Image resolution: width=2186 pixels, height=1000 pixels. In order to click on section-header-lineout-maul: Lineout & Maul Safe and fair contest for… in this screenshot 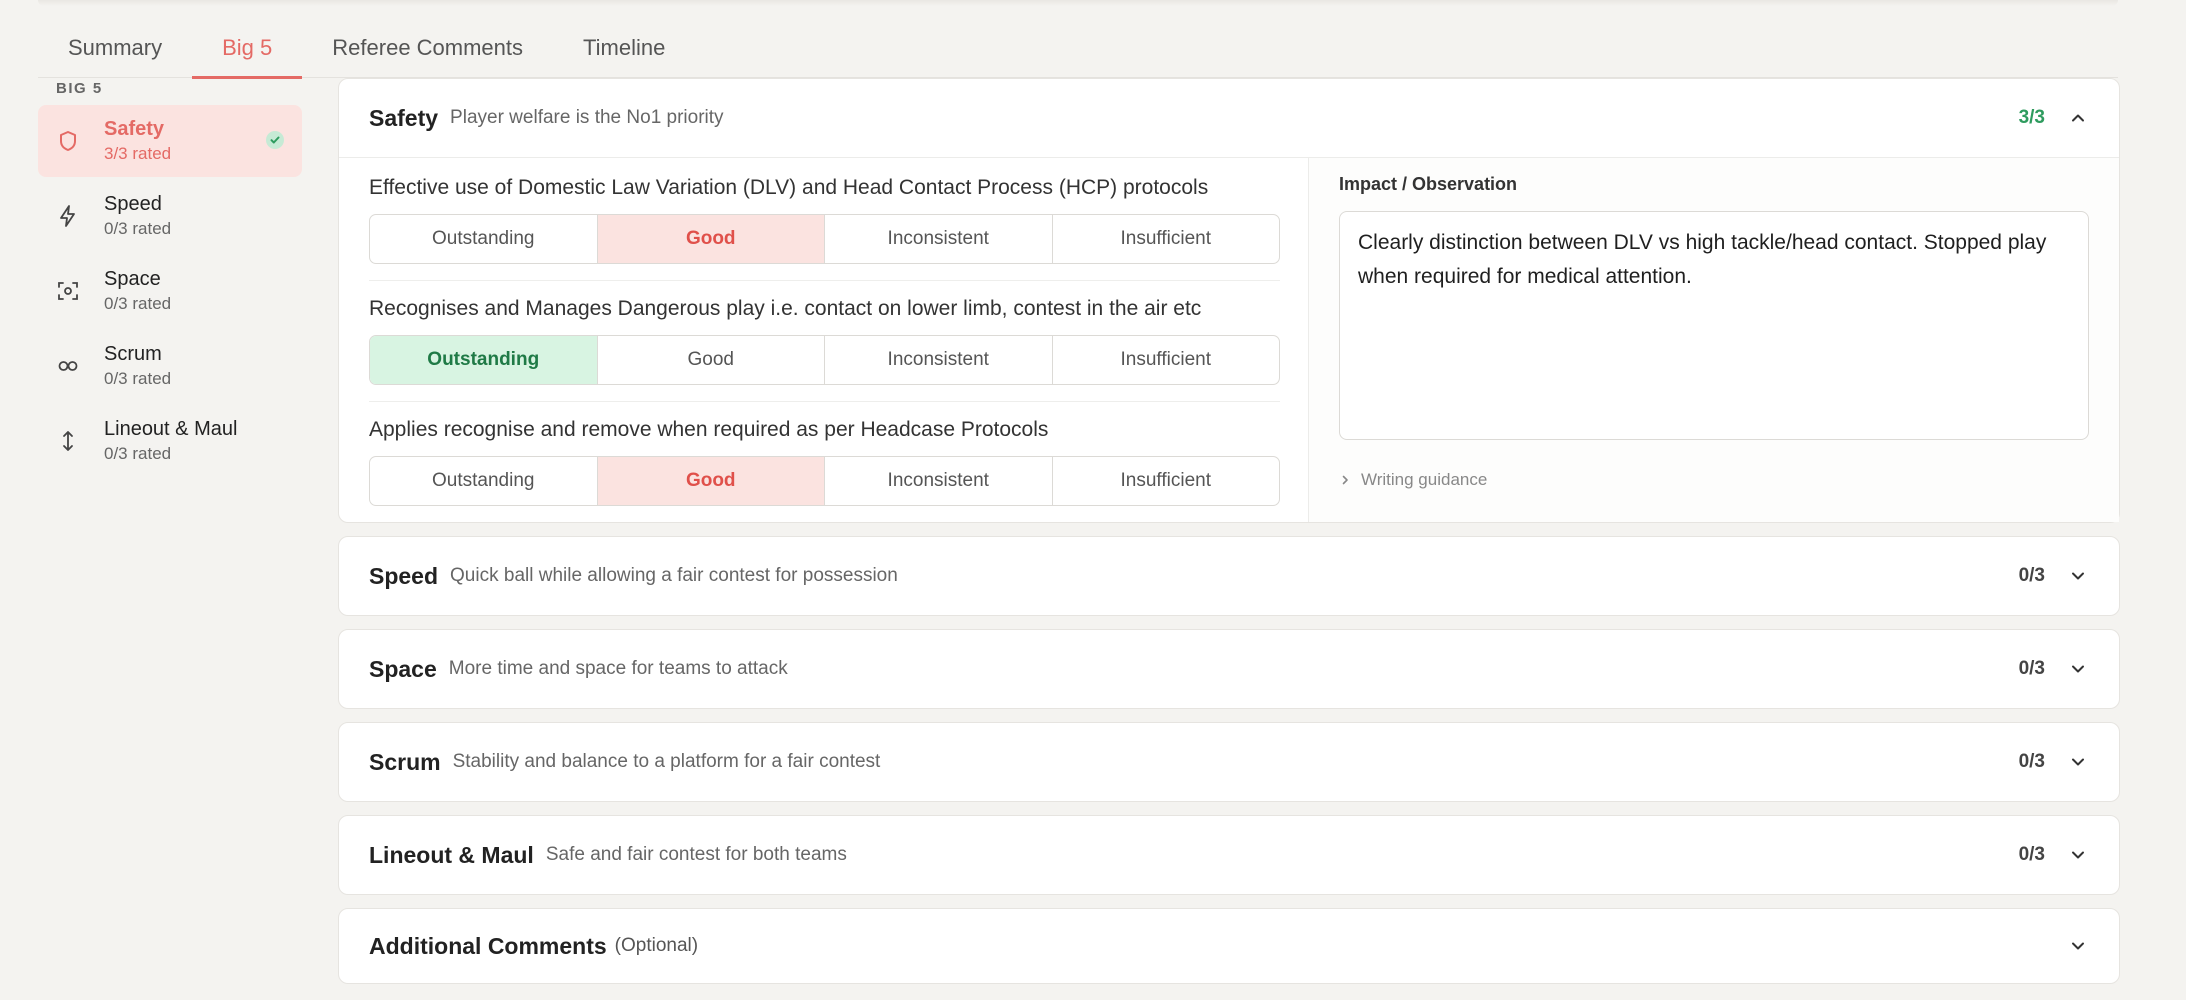, I will do `click(1229, 855)`.